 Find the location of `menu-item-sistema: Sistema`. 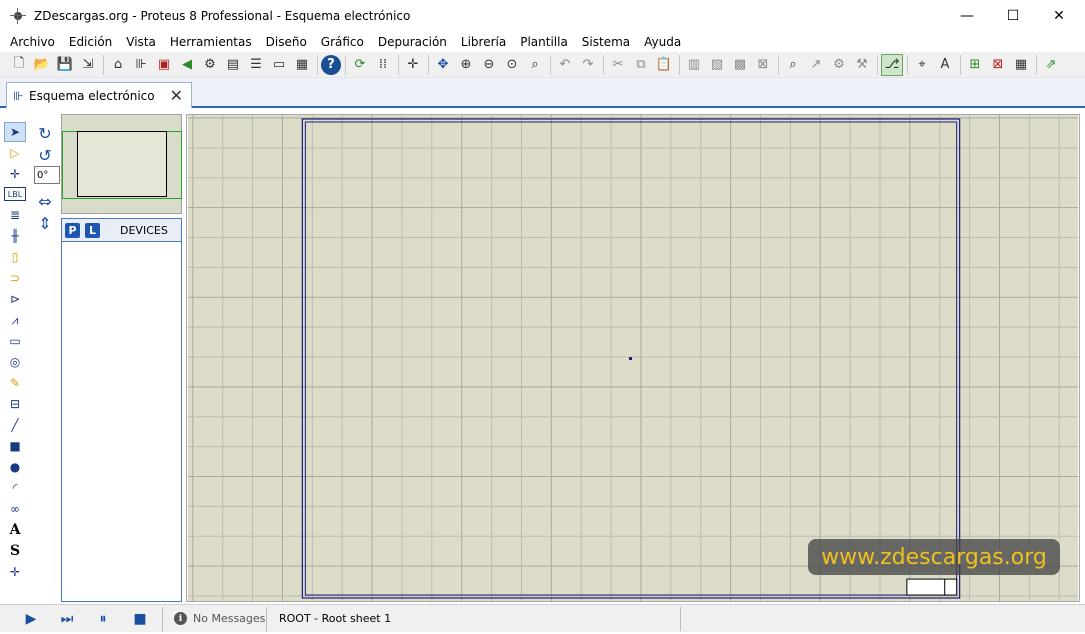

menu-item-sistema: Sistema is located at coordinates (606, 42).